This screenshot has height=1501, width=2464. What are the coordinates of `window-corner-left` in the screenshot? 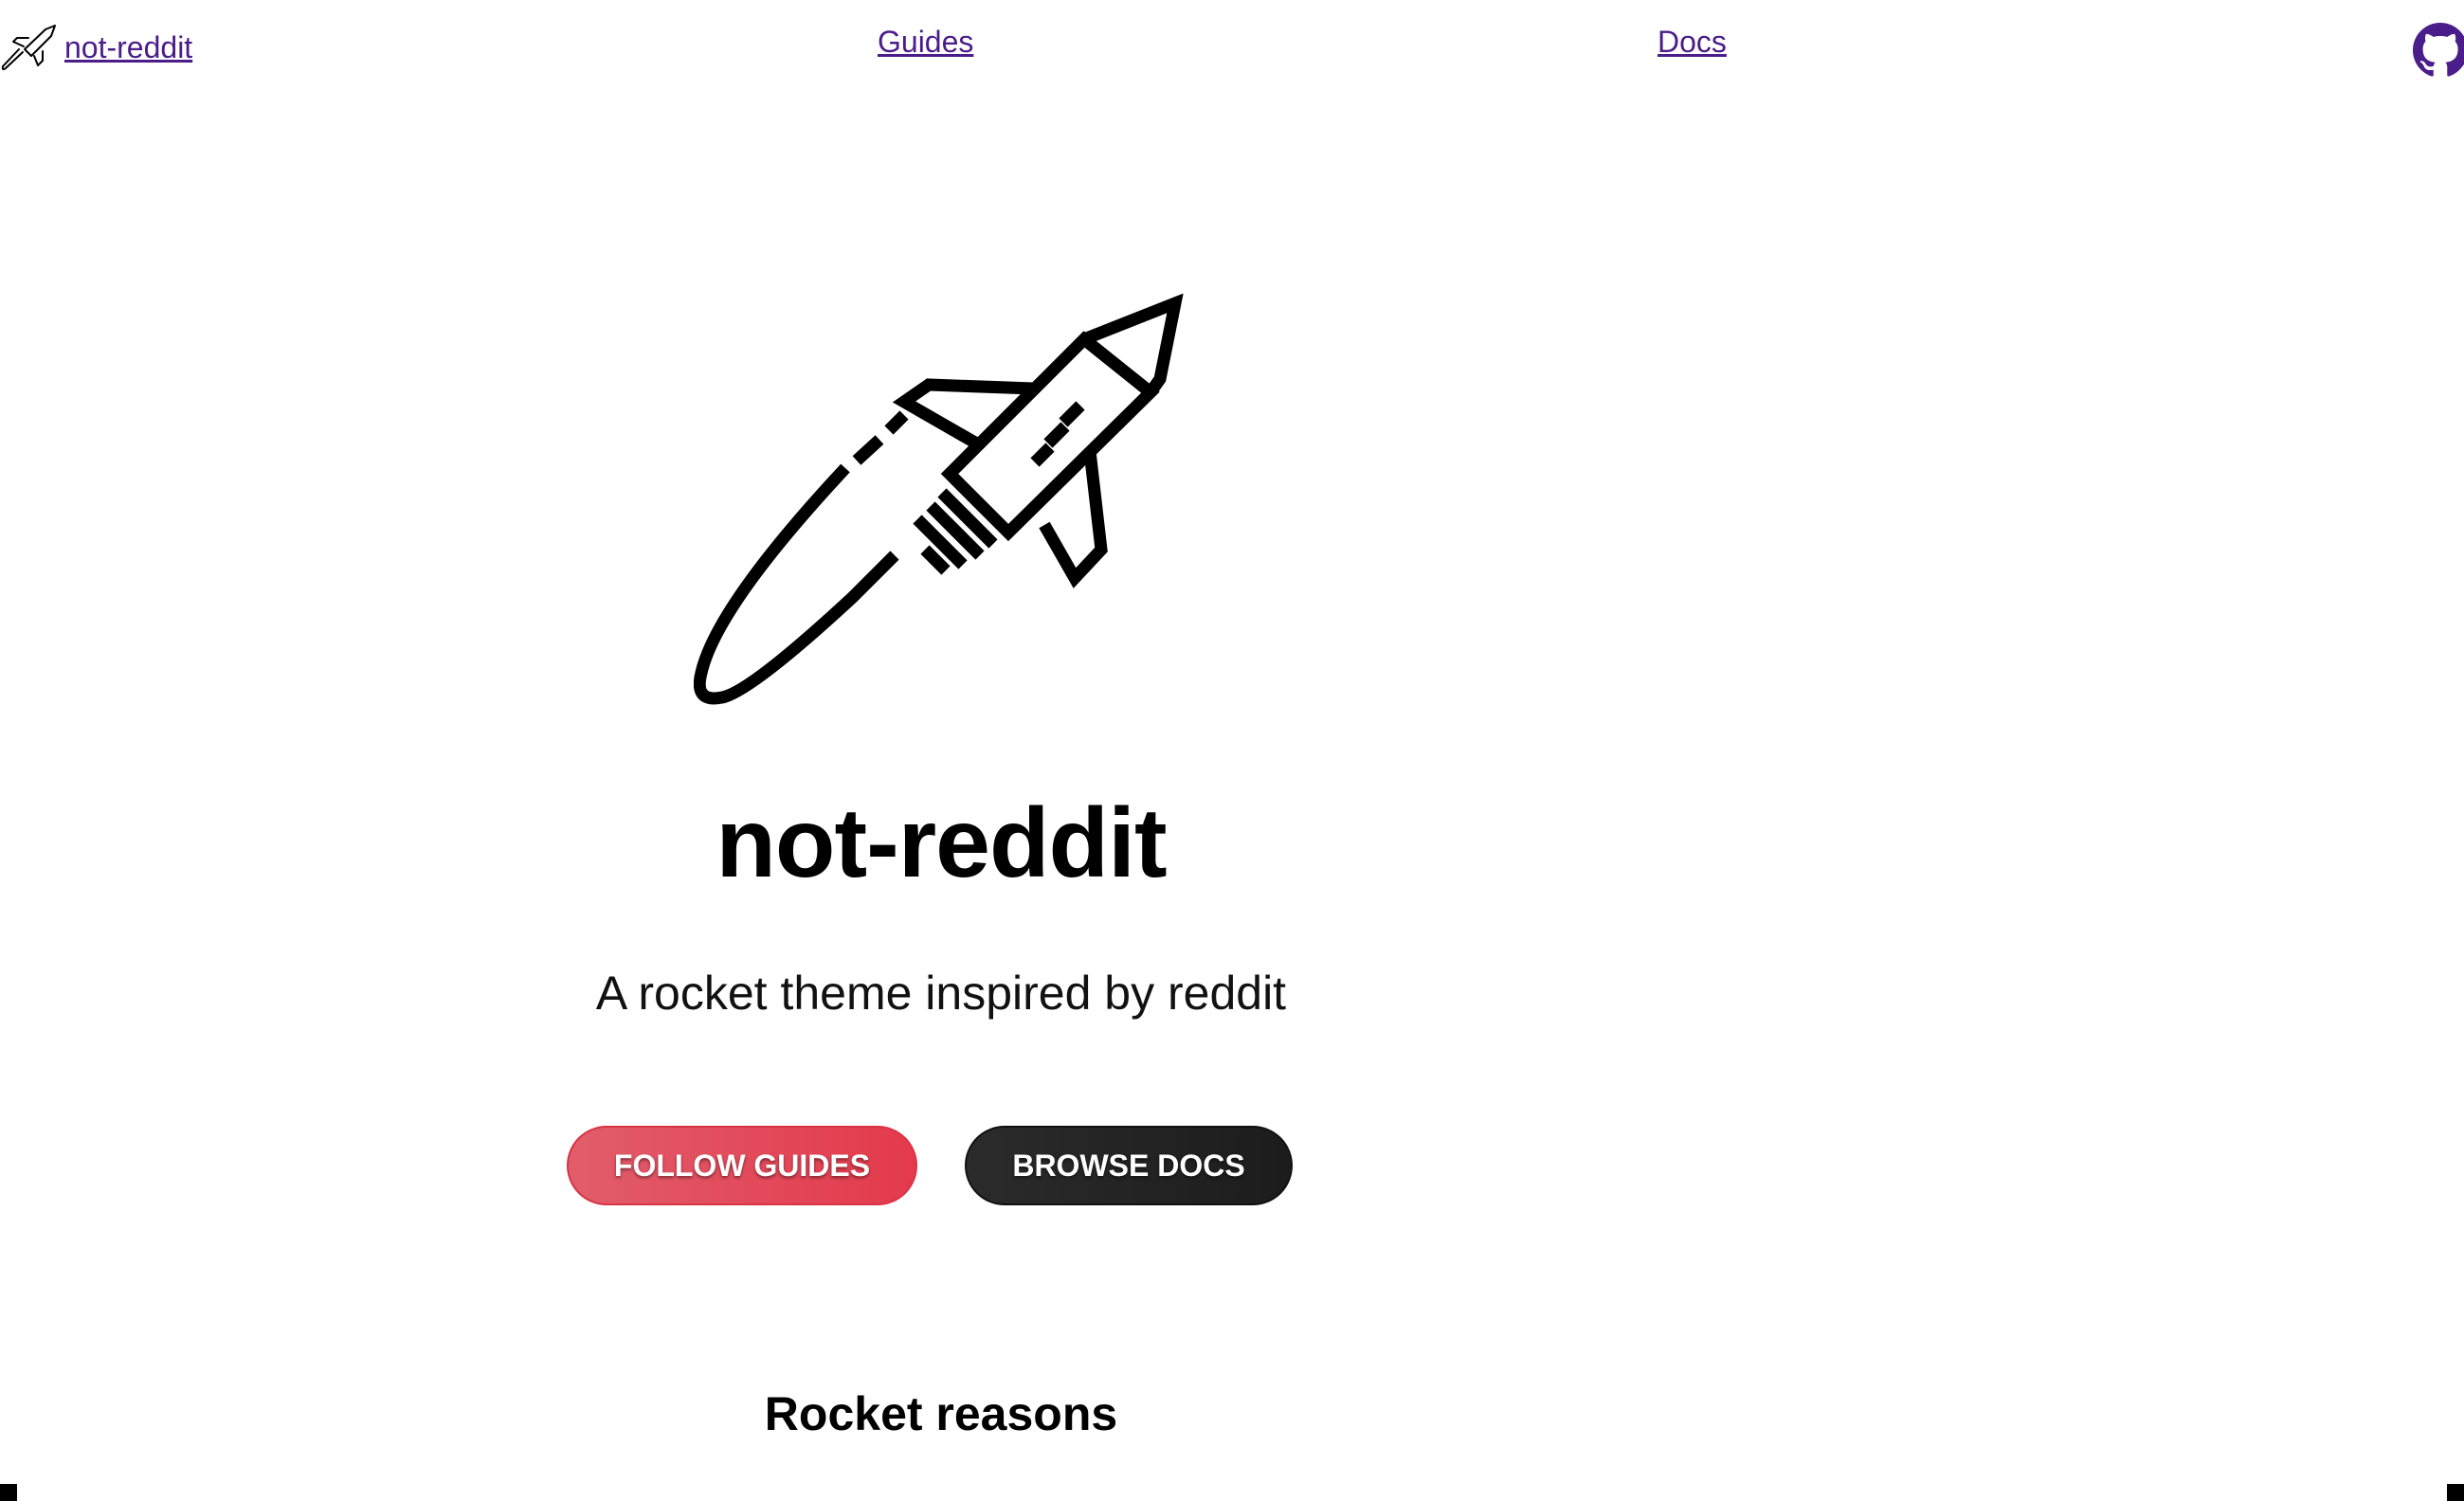 It's located at (8, 1492).